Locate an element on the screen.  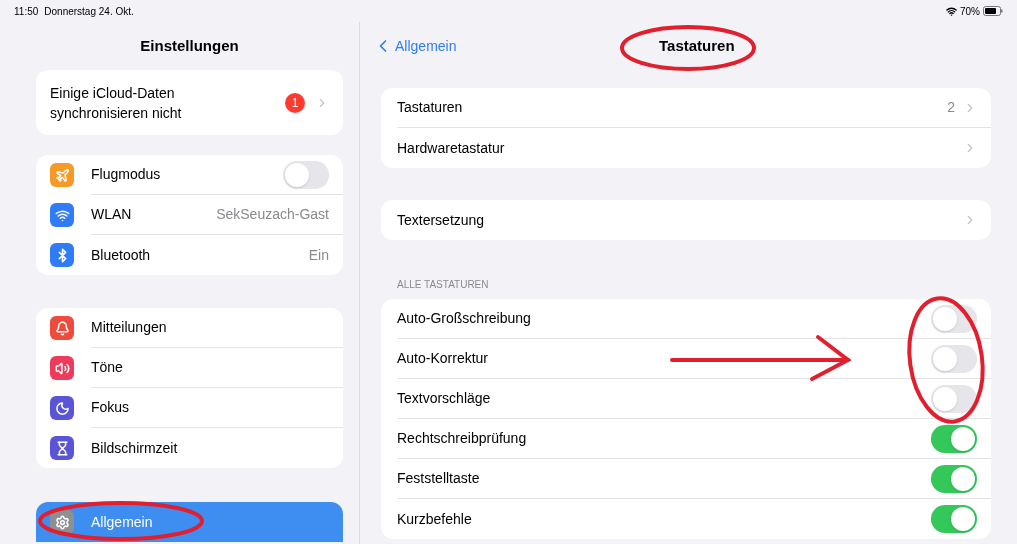
status-date: Donnerstag 24. Okt. is located at coordinates (89, 11).